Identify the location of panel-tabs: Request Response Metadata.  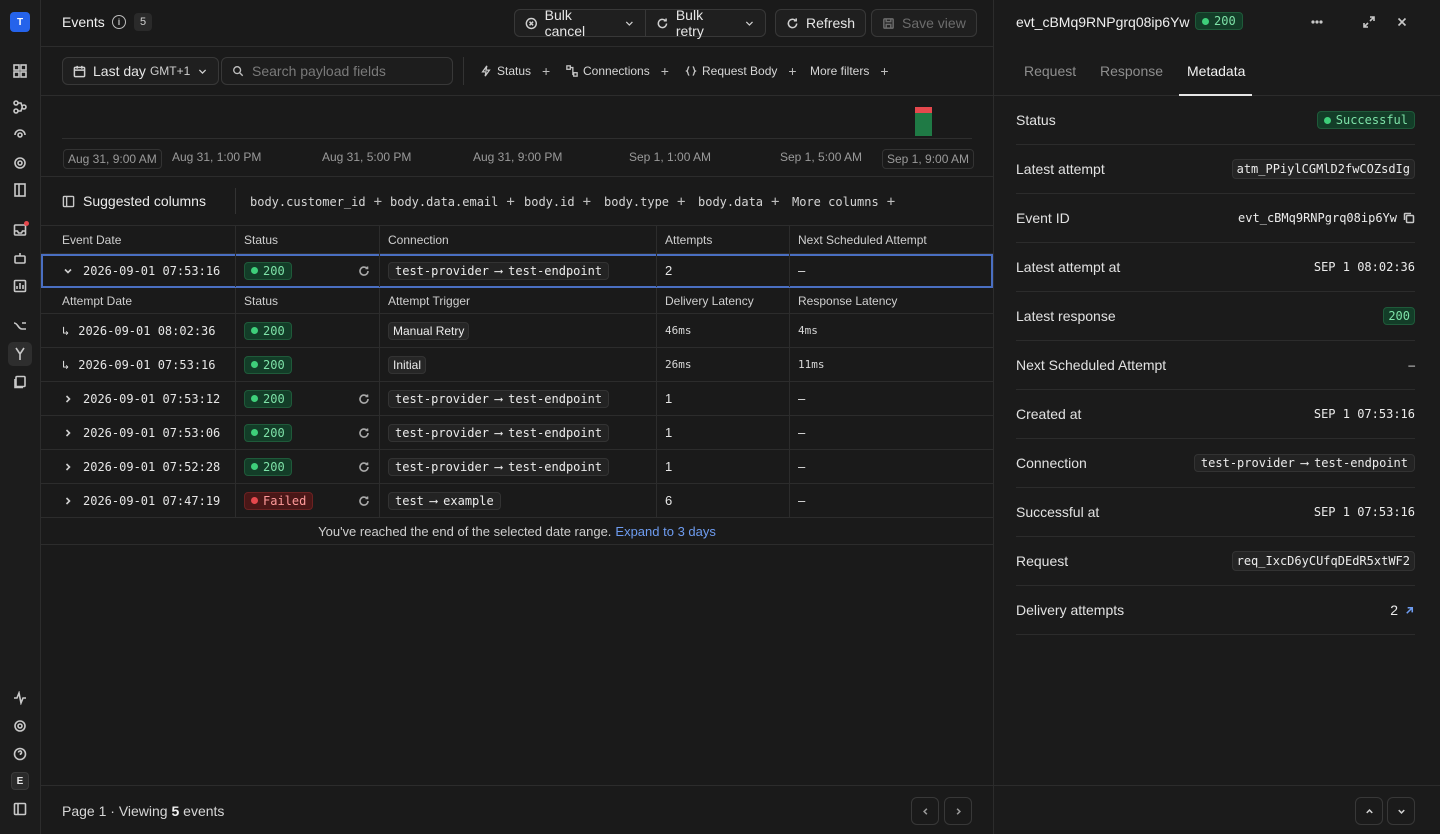
(1217, 71).